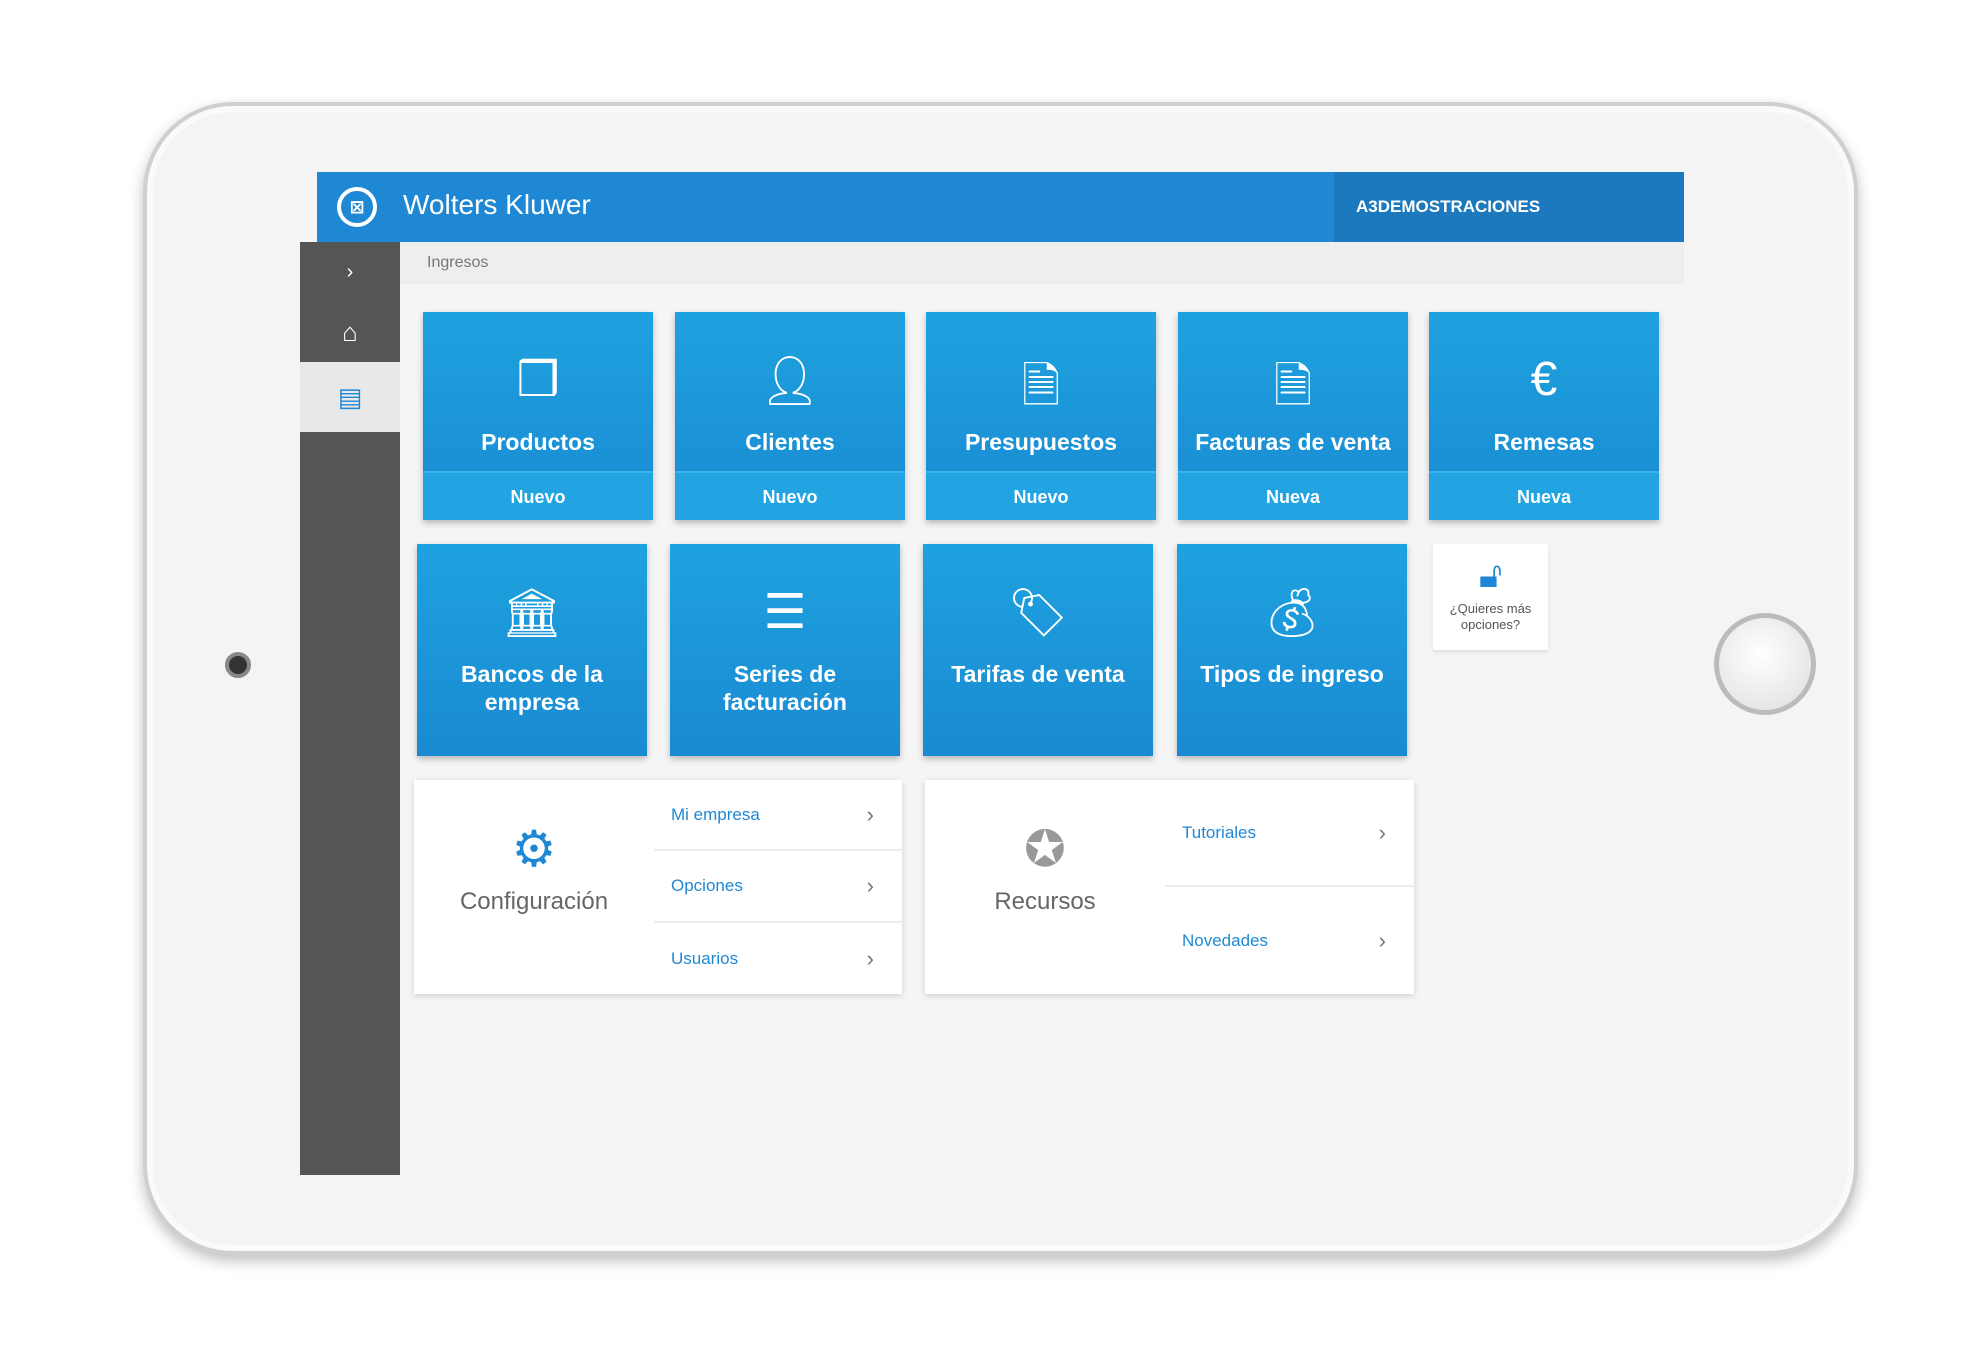 The image size is (1988, 1352). I want to click on camera, so click(238, 665).